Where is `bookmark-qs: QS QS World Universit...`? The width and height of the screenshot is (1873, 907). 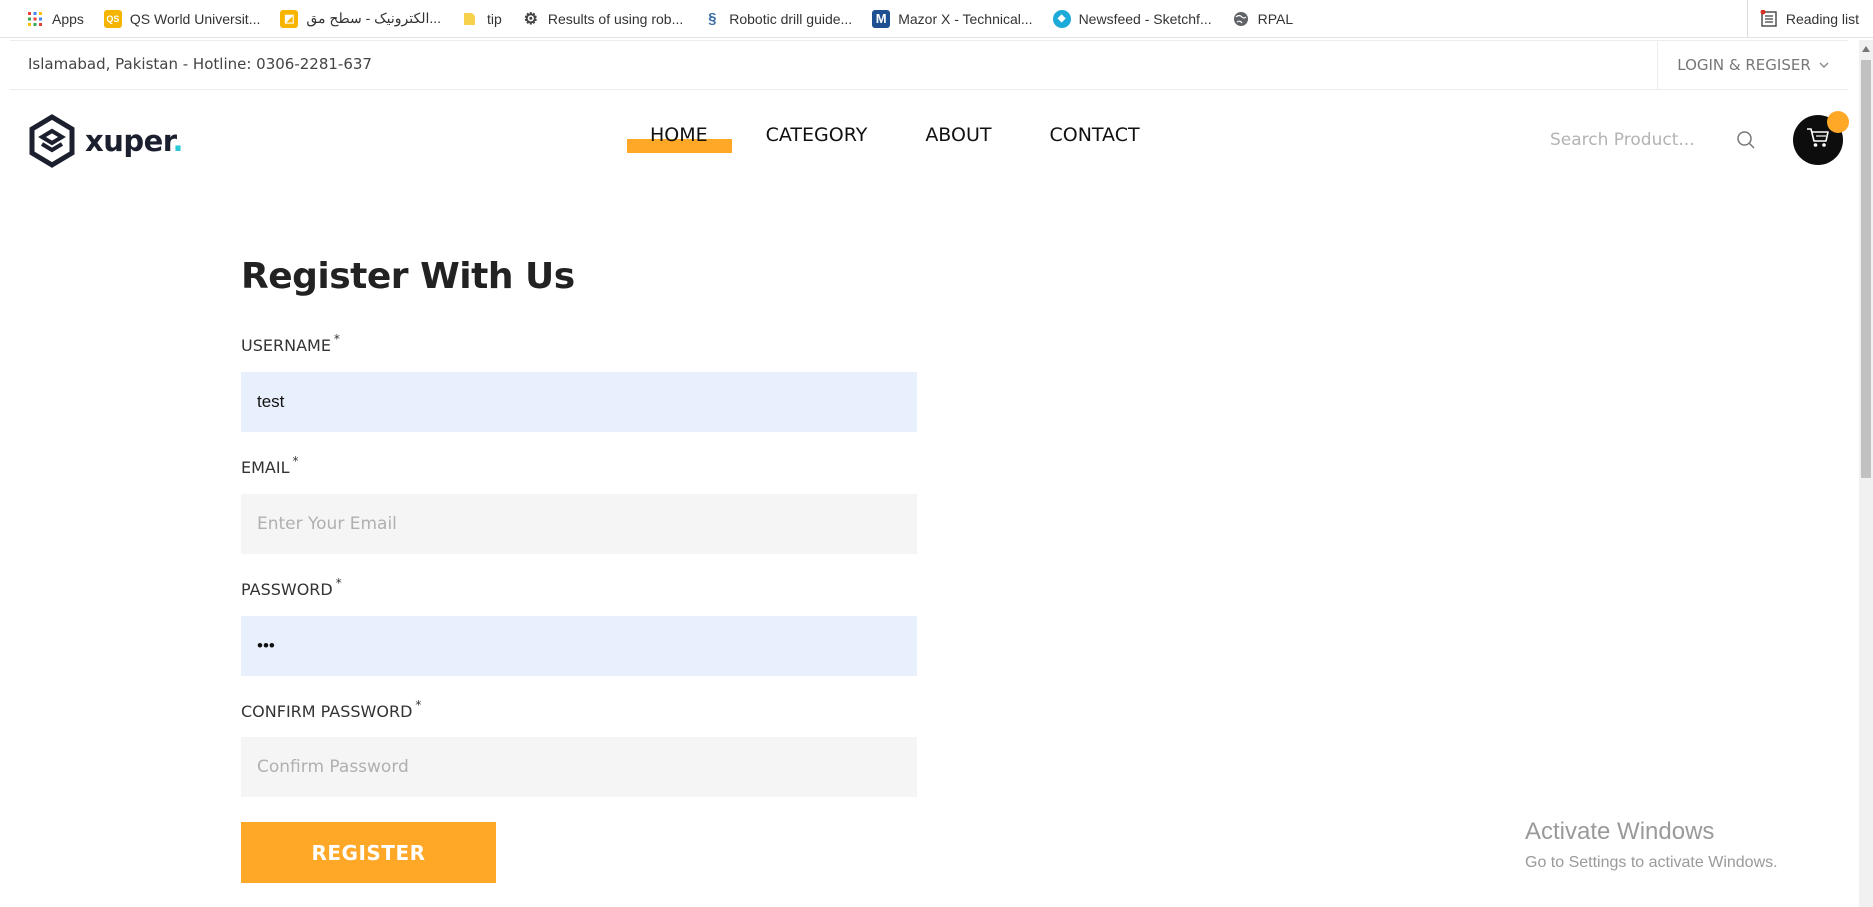 bookmark-qs: QS QS World Universit... is located at coordinates (182, 18).